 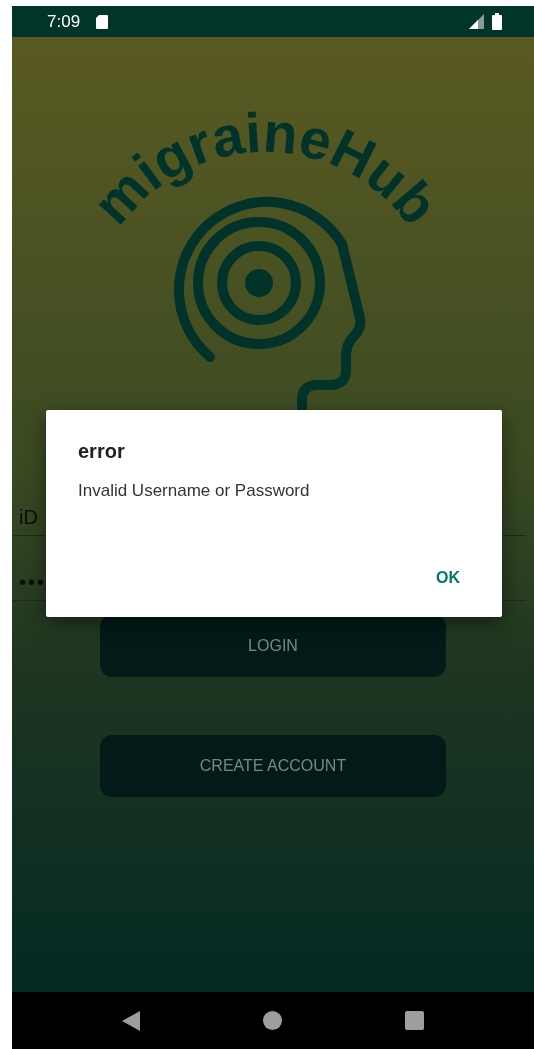 I want to click on sd-card-icon, so click(x=102, y=21).